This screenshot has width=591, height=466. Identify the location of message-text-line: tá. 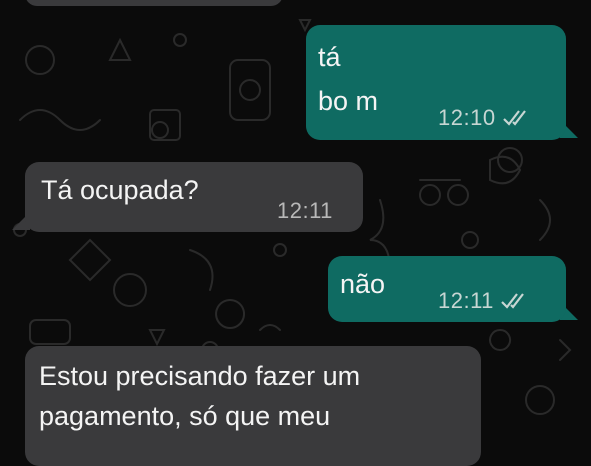
(329, 57).